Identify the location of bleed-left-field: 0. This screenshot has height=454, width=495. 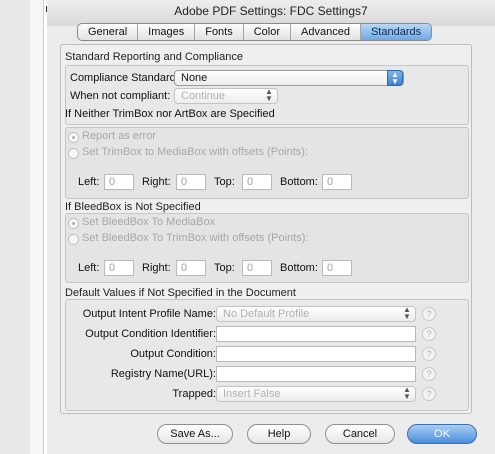
(119, 268).